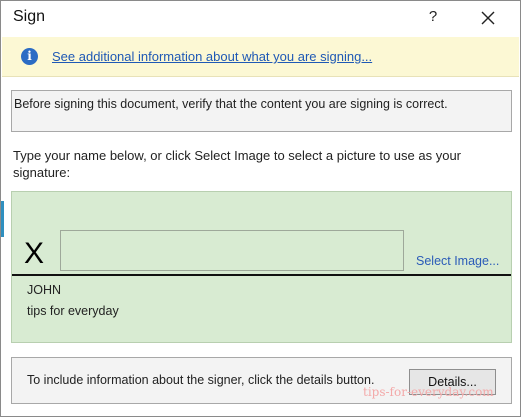  Describe the element at coordinates (29, 16) in the screenshot. I see `dialog-title: Sign` at that location.